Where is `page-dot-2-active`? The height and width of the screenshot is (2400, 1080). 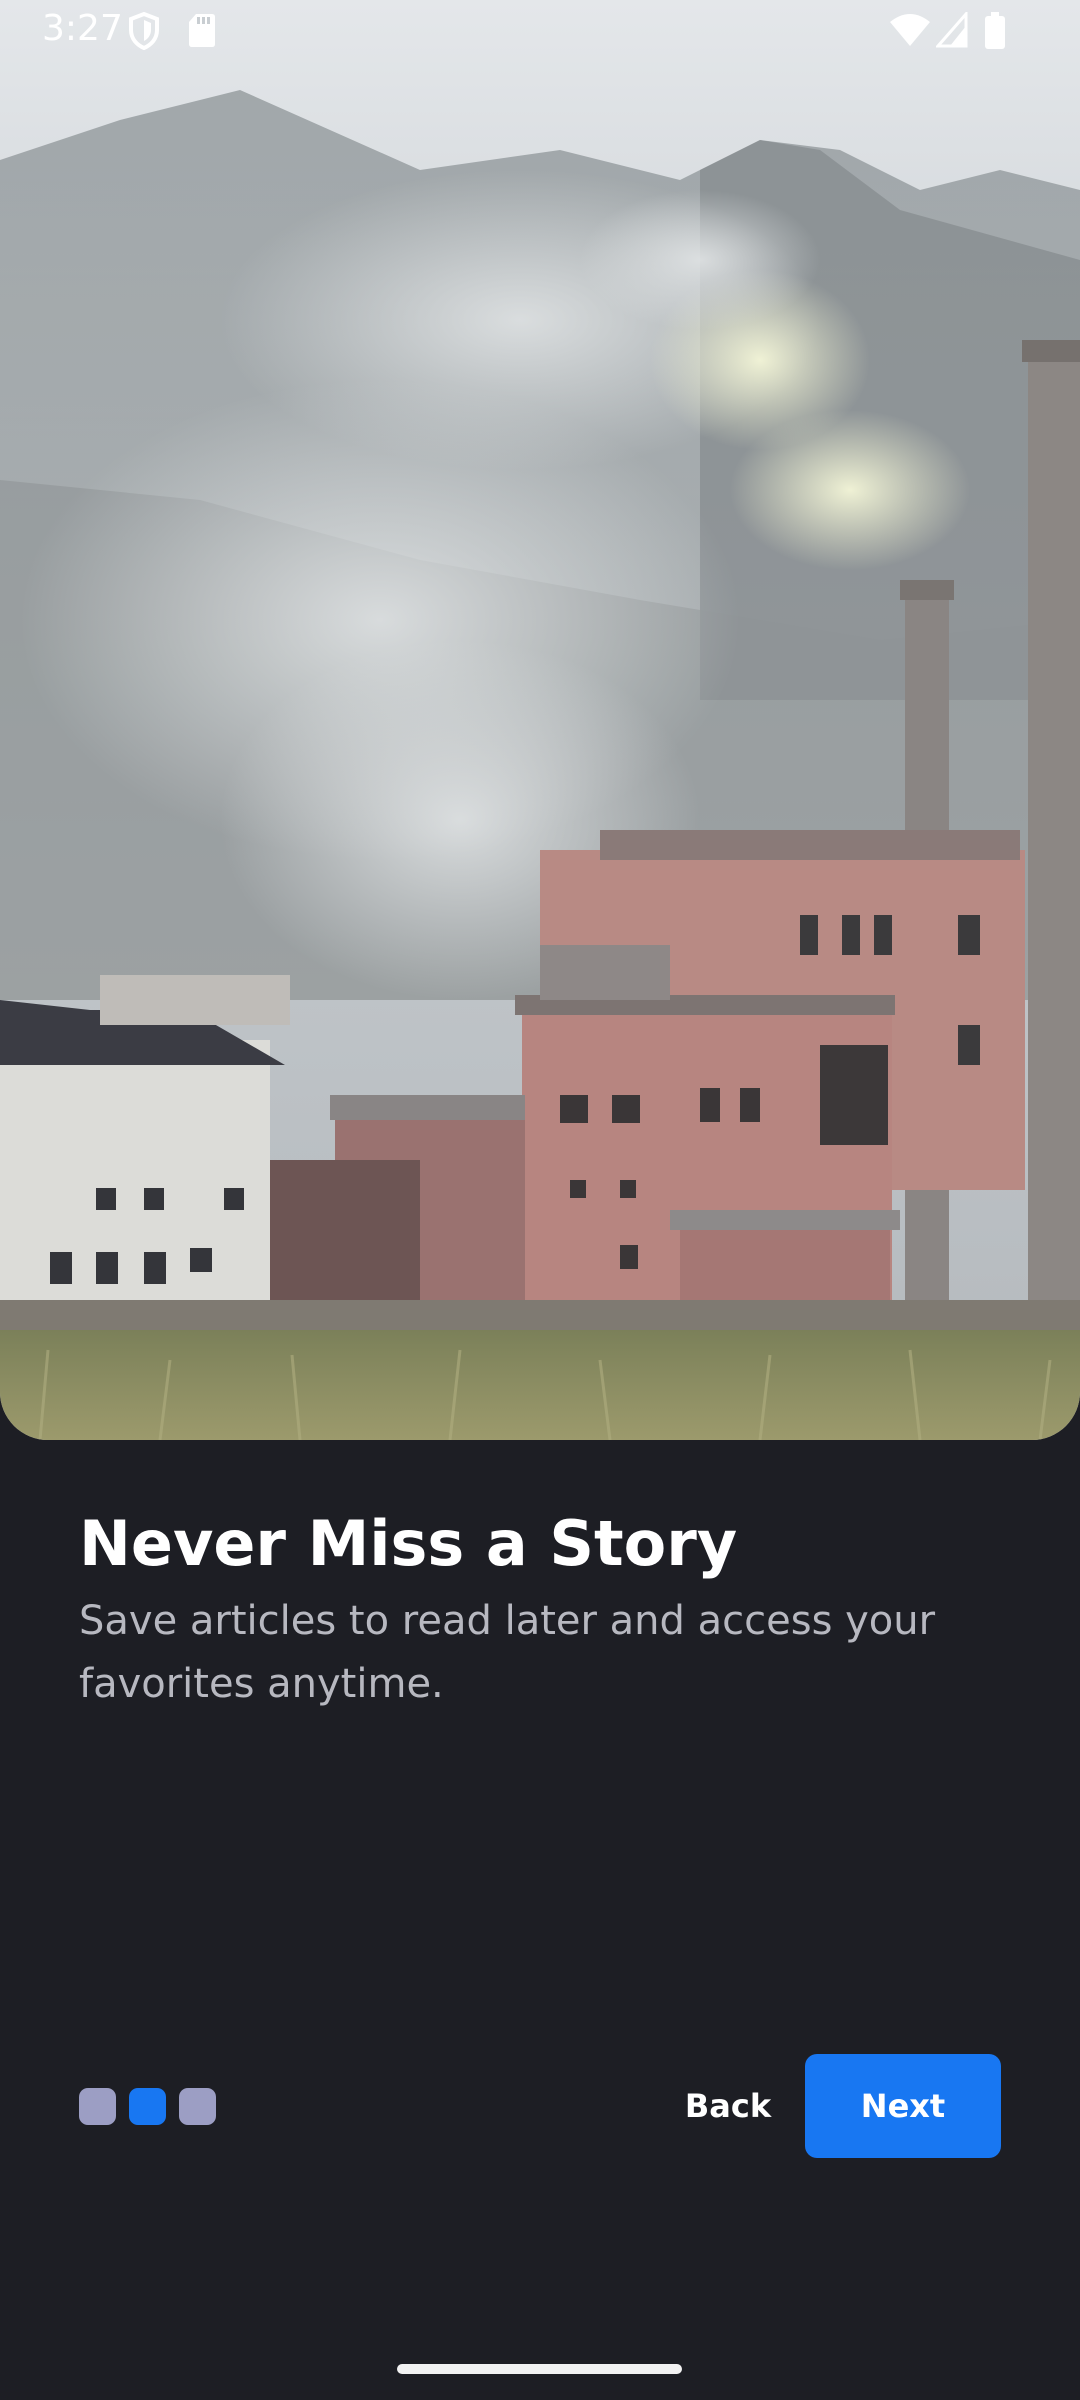 page-dot-2-active is located at coordinates (147, 2106).